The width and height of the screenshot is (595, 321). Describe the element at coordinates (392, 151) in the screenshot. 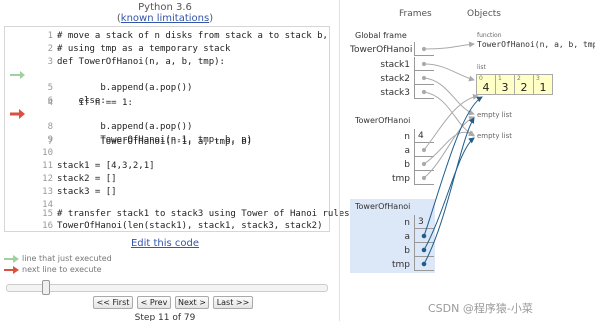

I see `call-frame-1: TowerOfHanoi n 4 a b tmp` at that location.